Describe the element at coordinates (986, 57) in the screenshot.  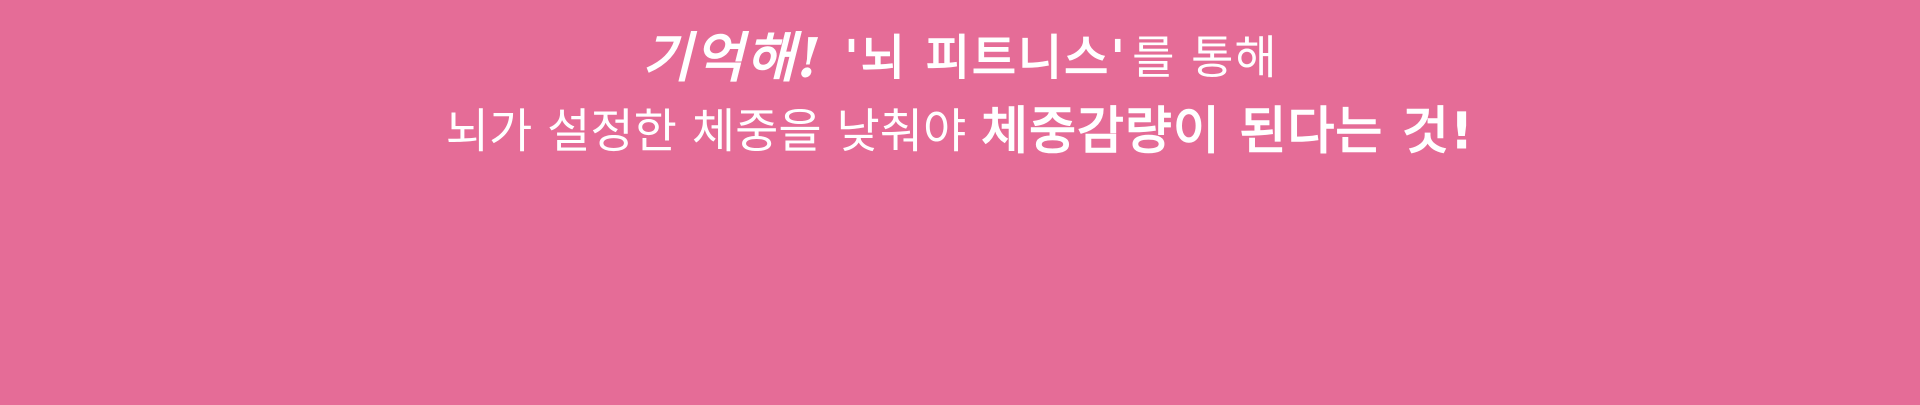
I see `brain-fitness-title: '뇌 피트니스'` at that location.